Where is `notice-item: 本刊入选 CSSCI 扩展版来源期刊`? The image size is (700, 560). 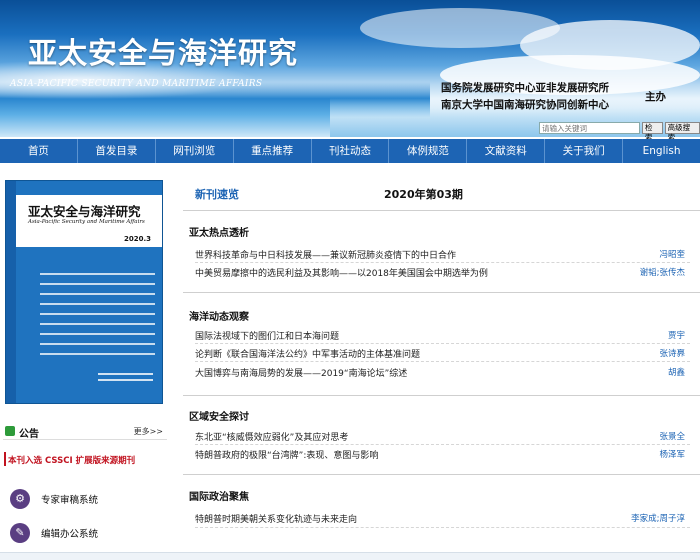 notice-item: 本刊入选 CSSCI 扩展版来源期刊 is located at coordinates (69, 459).